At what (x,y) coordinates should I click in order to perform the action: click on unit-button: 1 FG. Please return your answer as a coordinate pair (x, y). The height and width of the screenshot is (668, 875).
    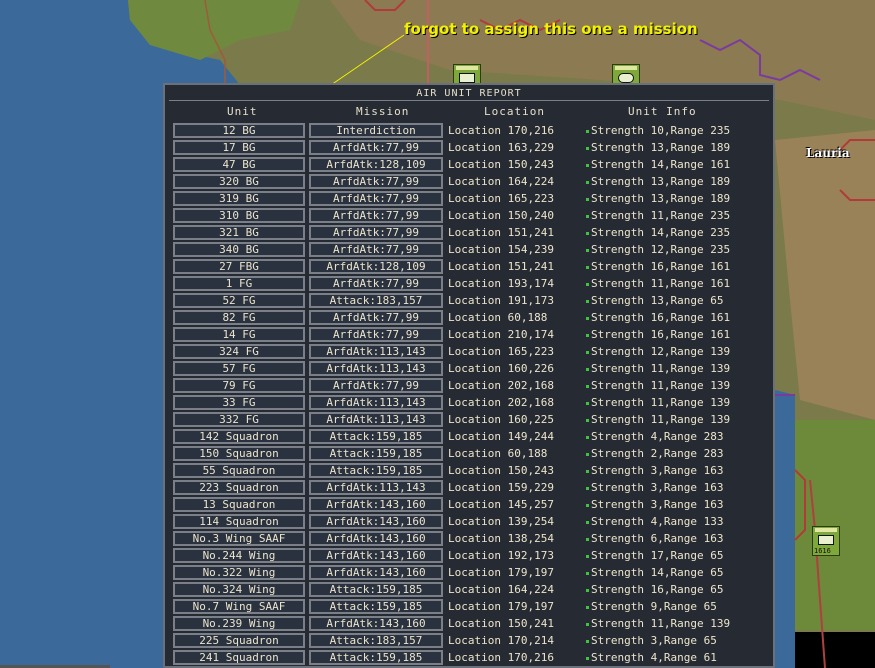
    Looking at the image, I should click on (239, 283).